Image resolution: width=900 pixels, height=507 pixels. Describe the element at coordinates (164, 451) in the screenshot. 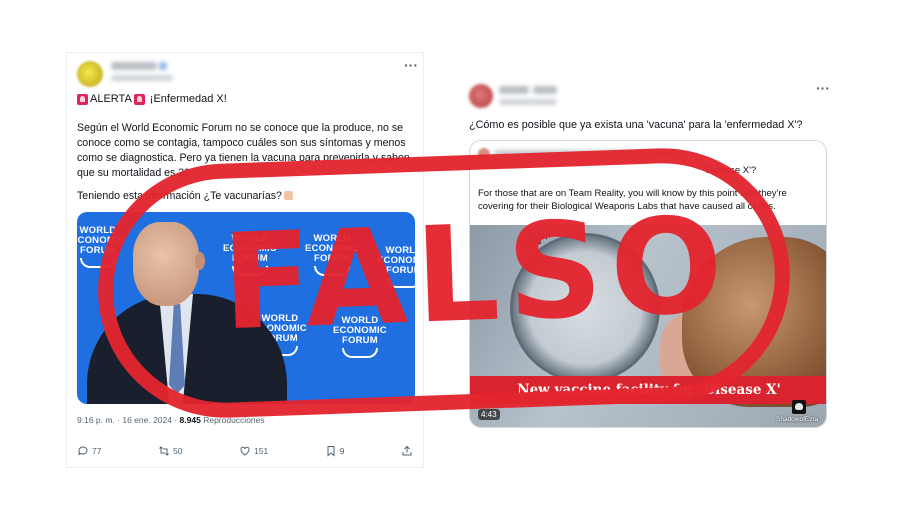

I see `retweet-icon` at that location.